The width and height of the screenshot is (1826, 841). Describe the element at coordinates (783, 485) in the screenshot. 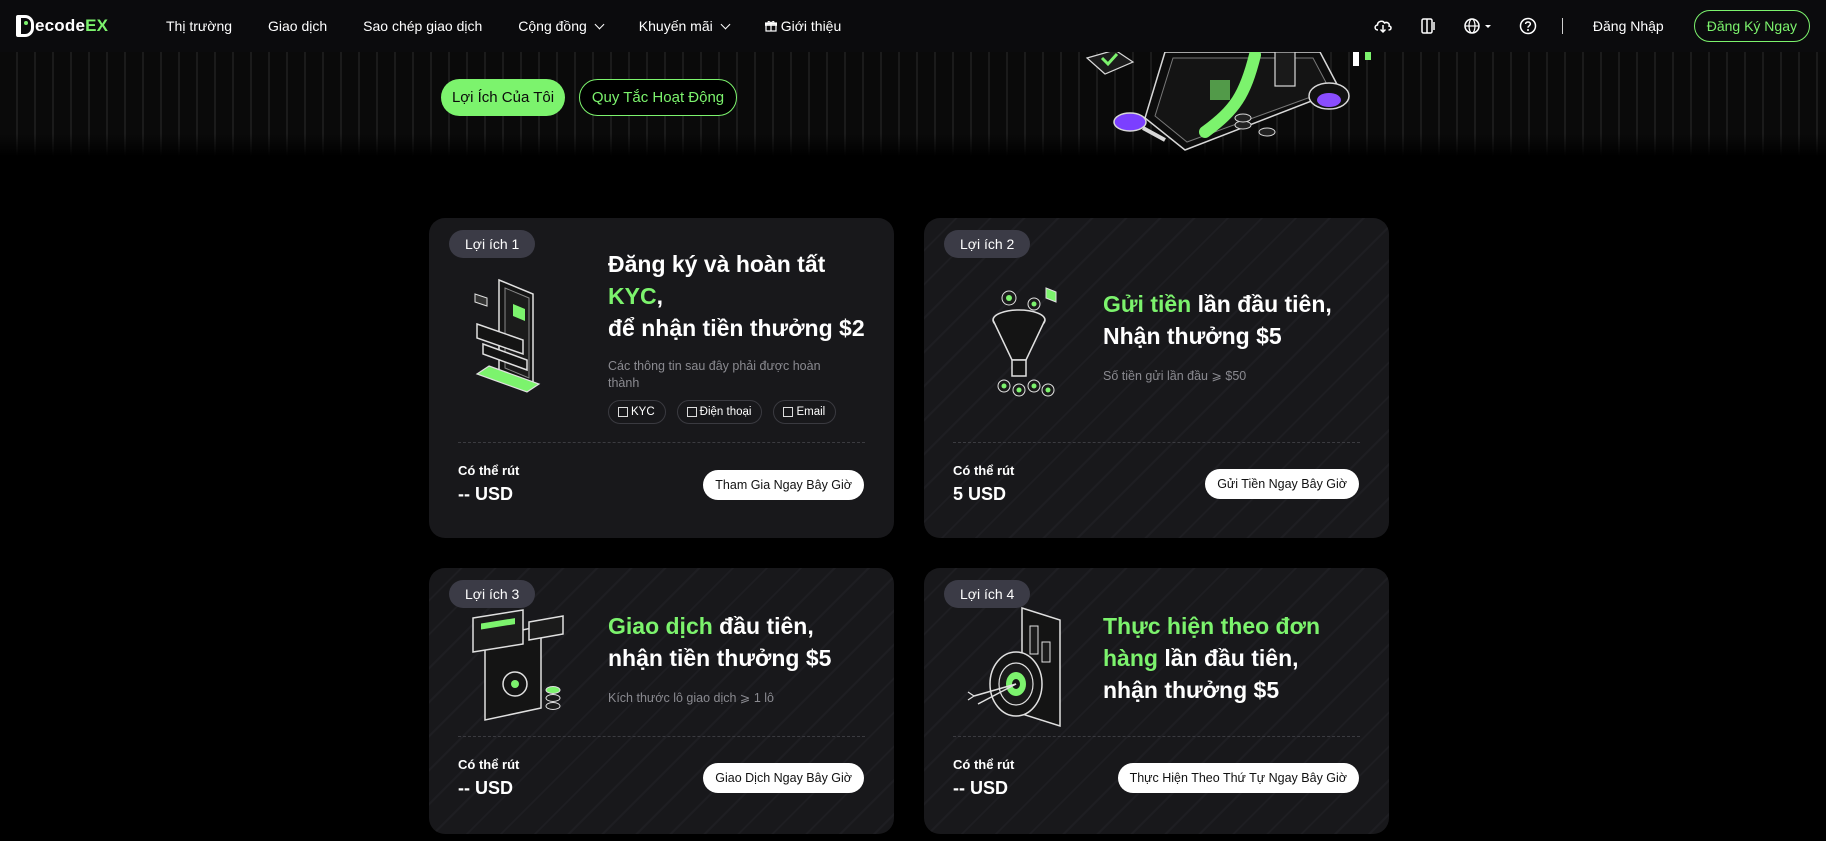

I see `join-now-button: Tham Gia Ngay Bây Giờ` at that location.